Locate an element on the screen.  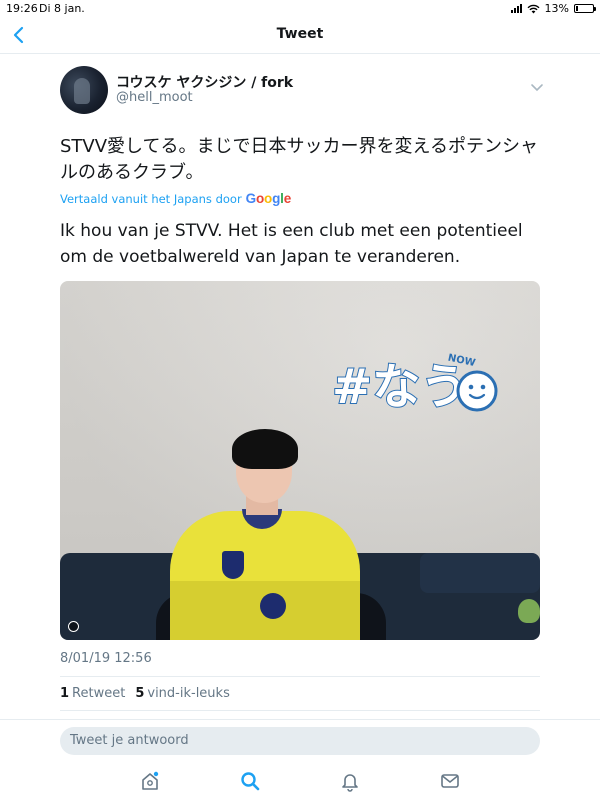
battery-percentage: 13% is located at coordinates (556, 8).